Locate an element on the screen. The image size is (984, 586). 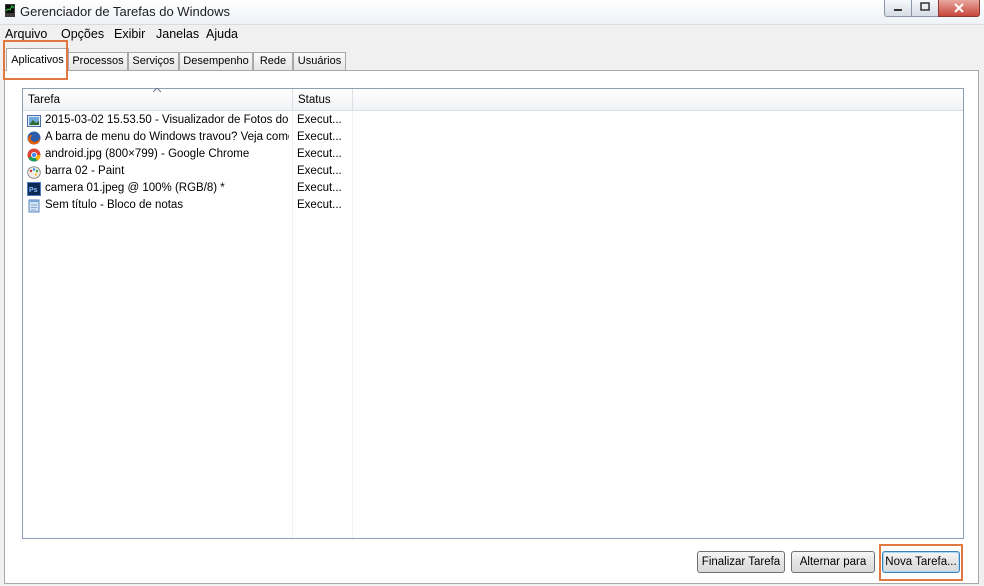
column-label-tarefa: Tarefa is located at coordinates (44, 100).